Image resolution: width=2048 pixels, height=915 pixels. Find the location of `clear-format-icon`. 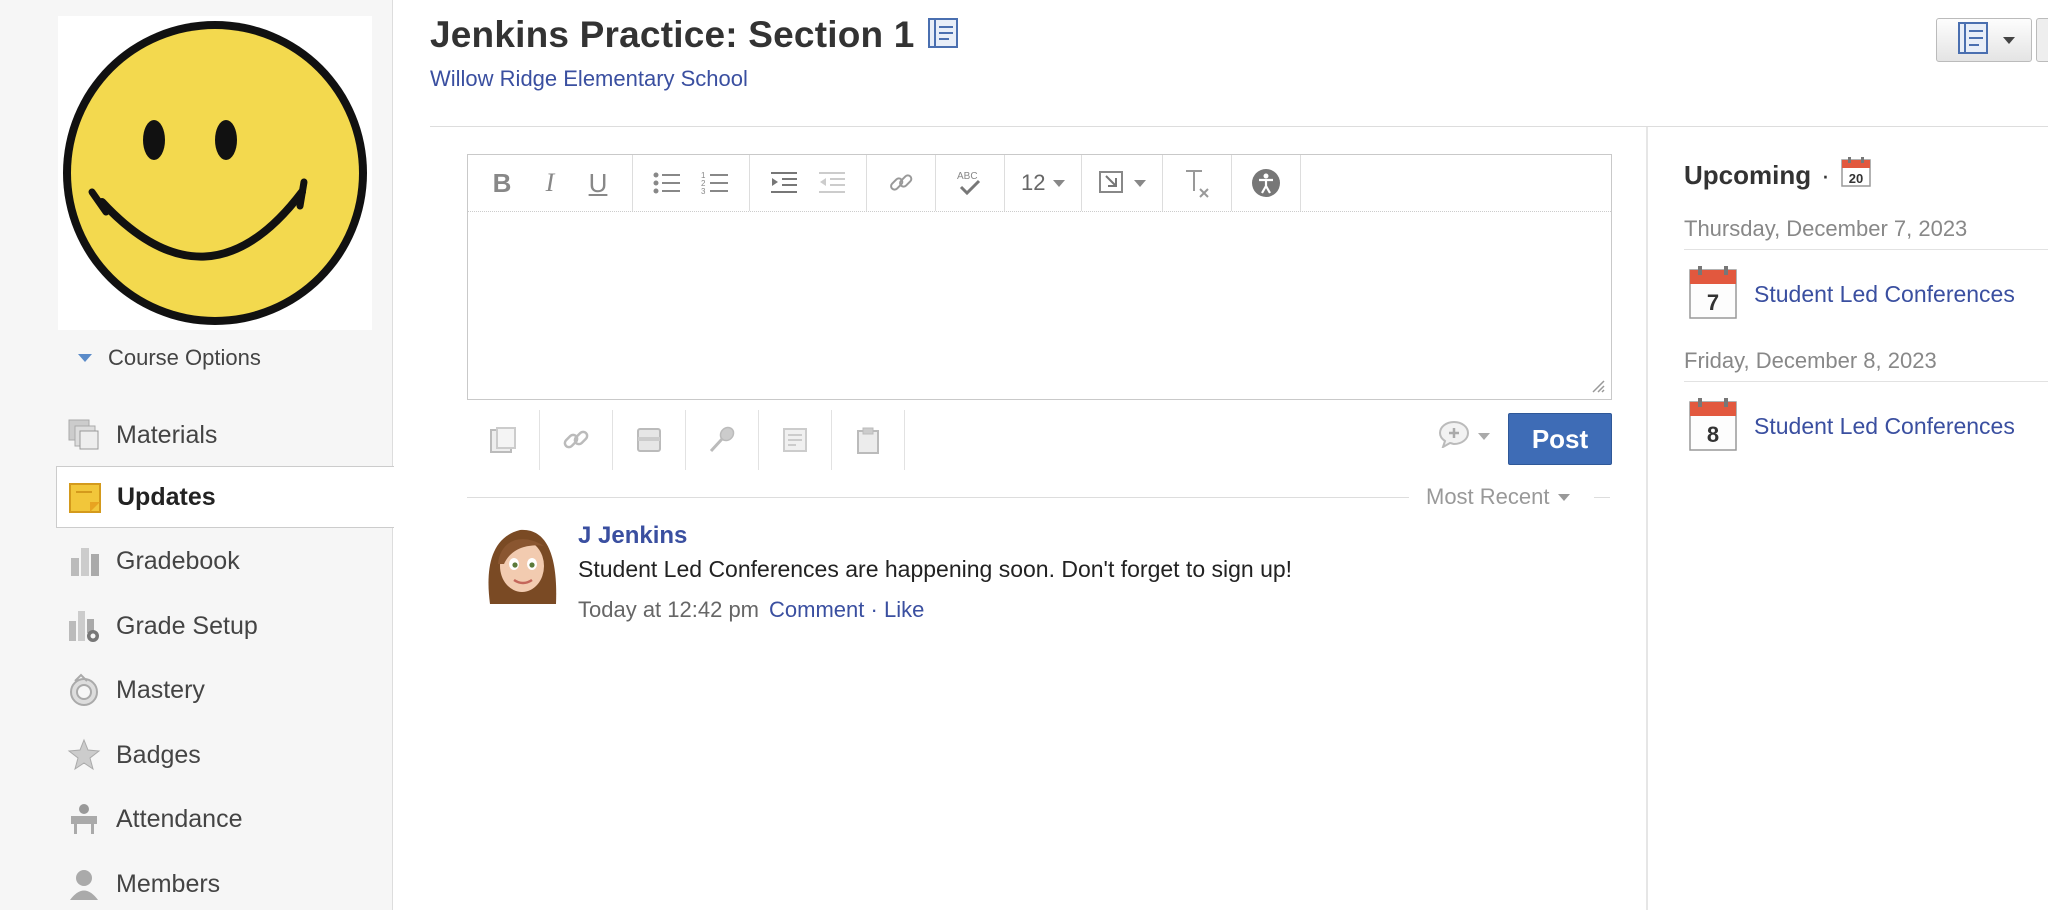

clear-format-icon is located at coordinates (1197, 183).